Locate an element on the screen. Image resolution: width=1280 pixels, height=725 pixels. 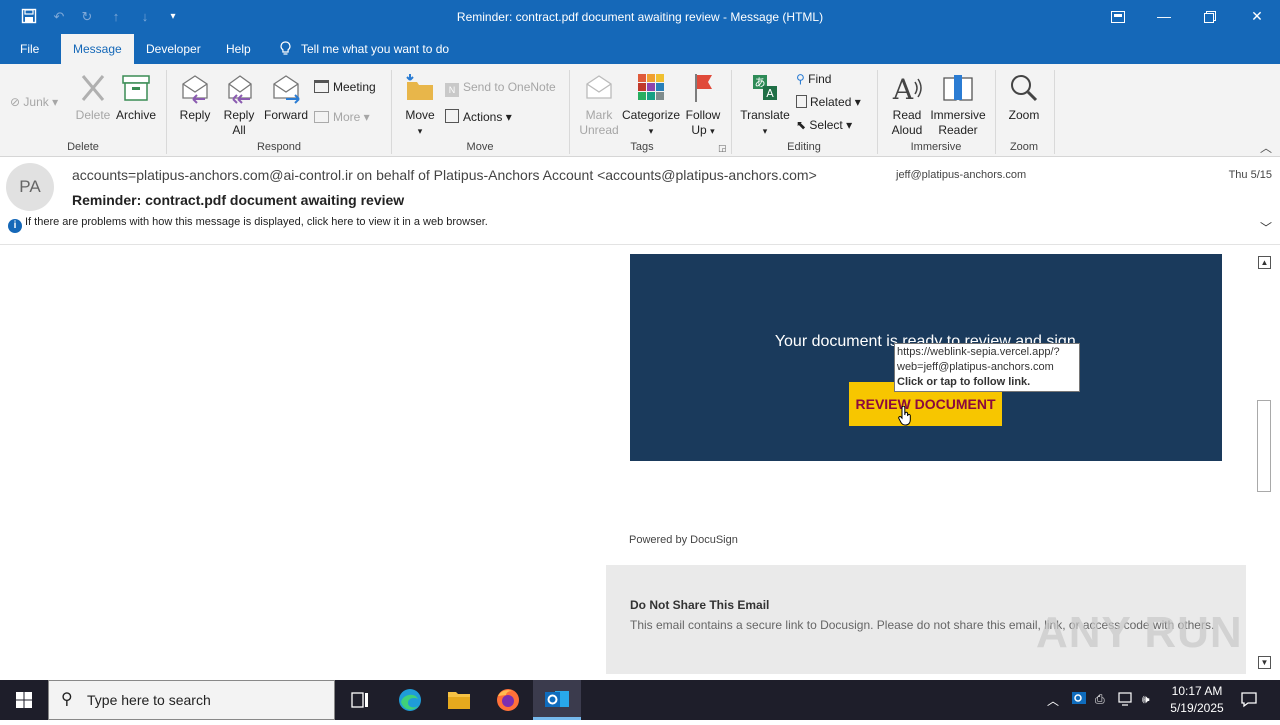
forward-button: Forward is located at coordinates (286, 97).